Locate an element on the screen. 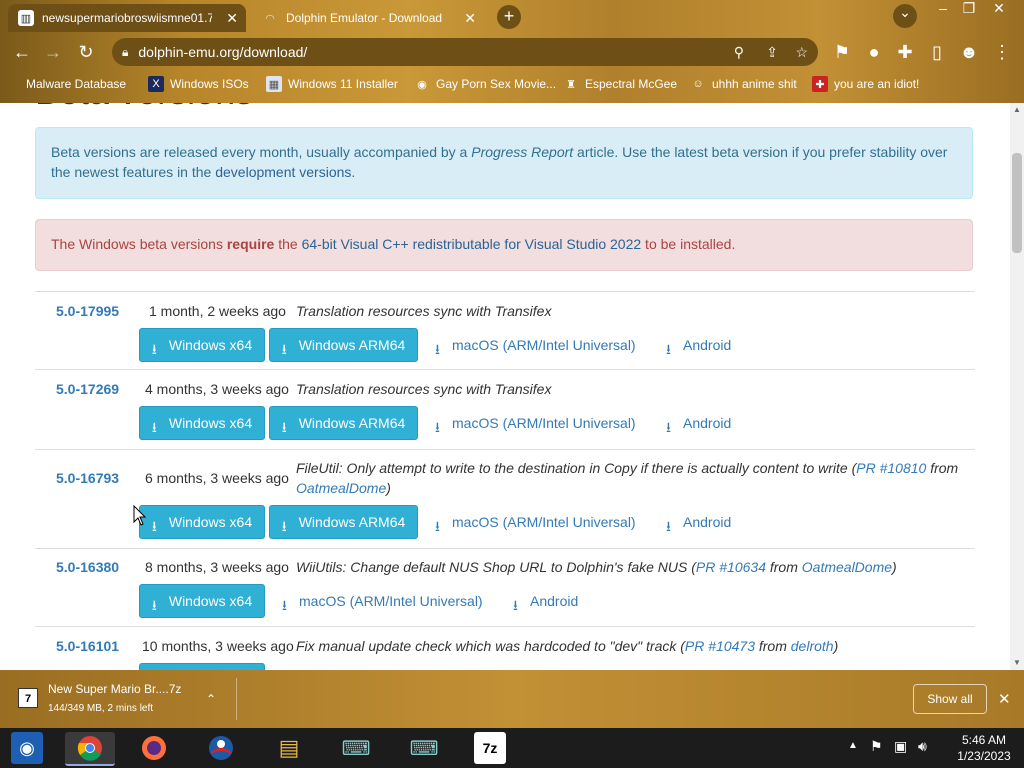 Image resolution: width=1024 pixels, height=768 pixels. scroll-up-icon: ▲ is located at coordinates (1017, 109).